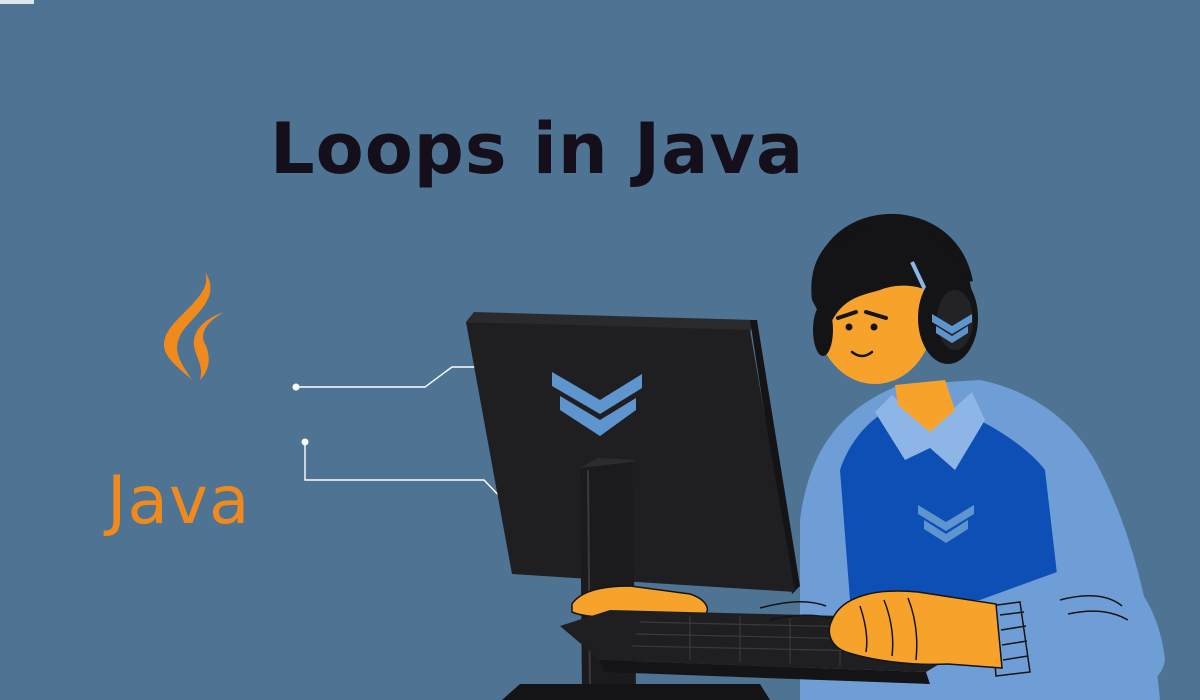  What do you see at coordinates (405, 473) in the screenshot?
I see `connector-line-bottom` at bounding box center [405, 473].